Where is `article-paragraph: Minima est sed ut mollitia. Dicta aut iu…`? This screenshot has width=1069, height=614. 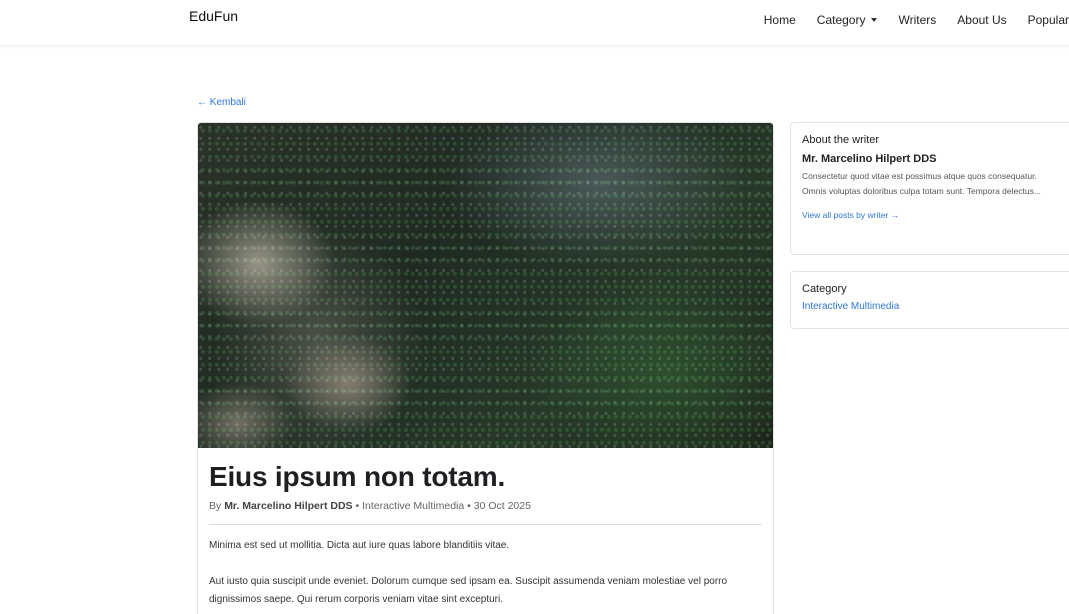 article-paragraph: Minima est sed ut mollitia. Dicta aut iu… is located at coordinates (359, 545).